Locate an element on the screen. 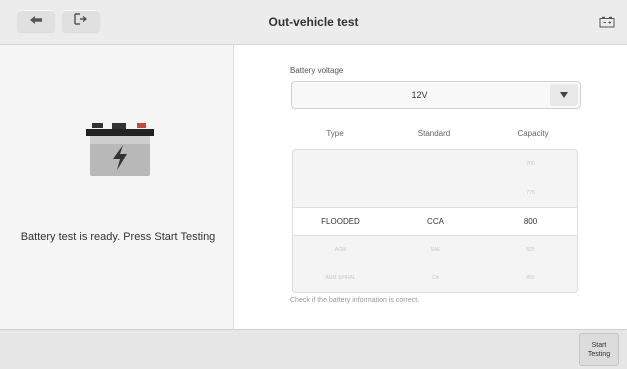  back-button is located at coordinates (36, 21).